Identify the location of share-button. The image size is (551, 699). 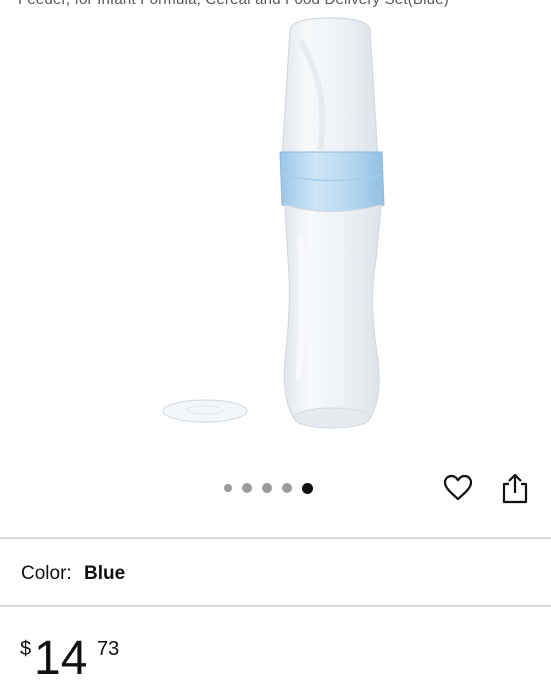
(515, 489).